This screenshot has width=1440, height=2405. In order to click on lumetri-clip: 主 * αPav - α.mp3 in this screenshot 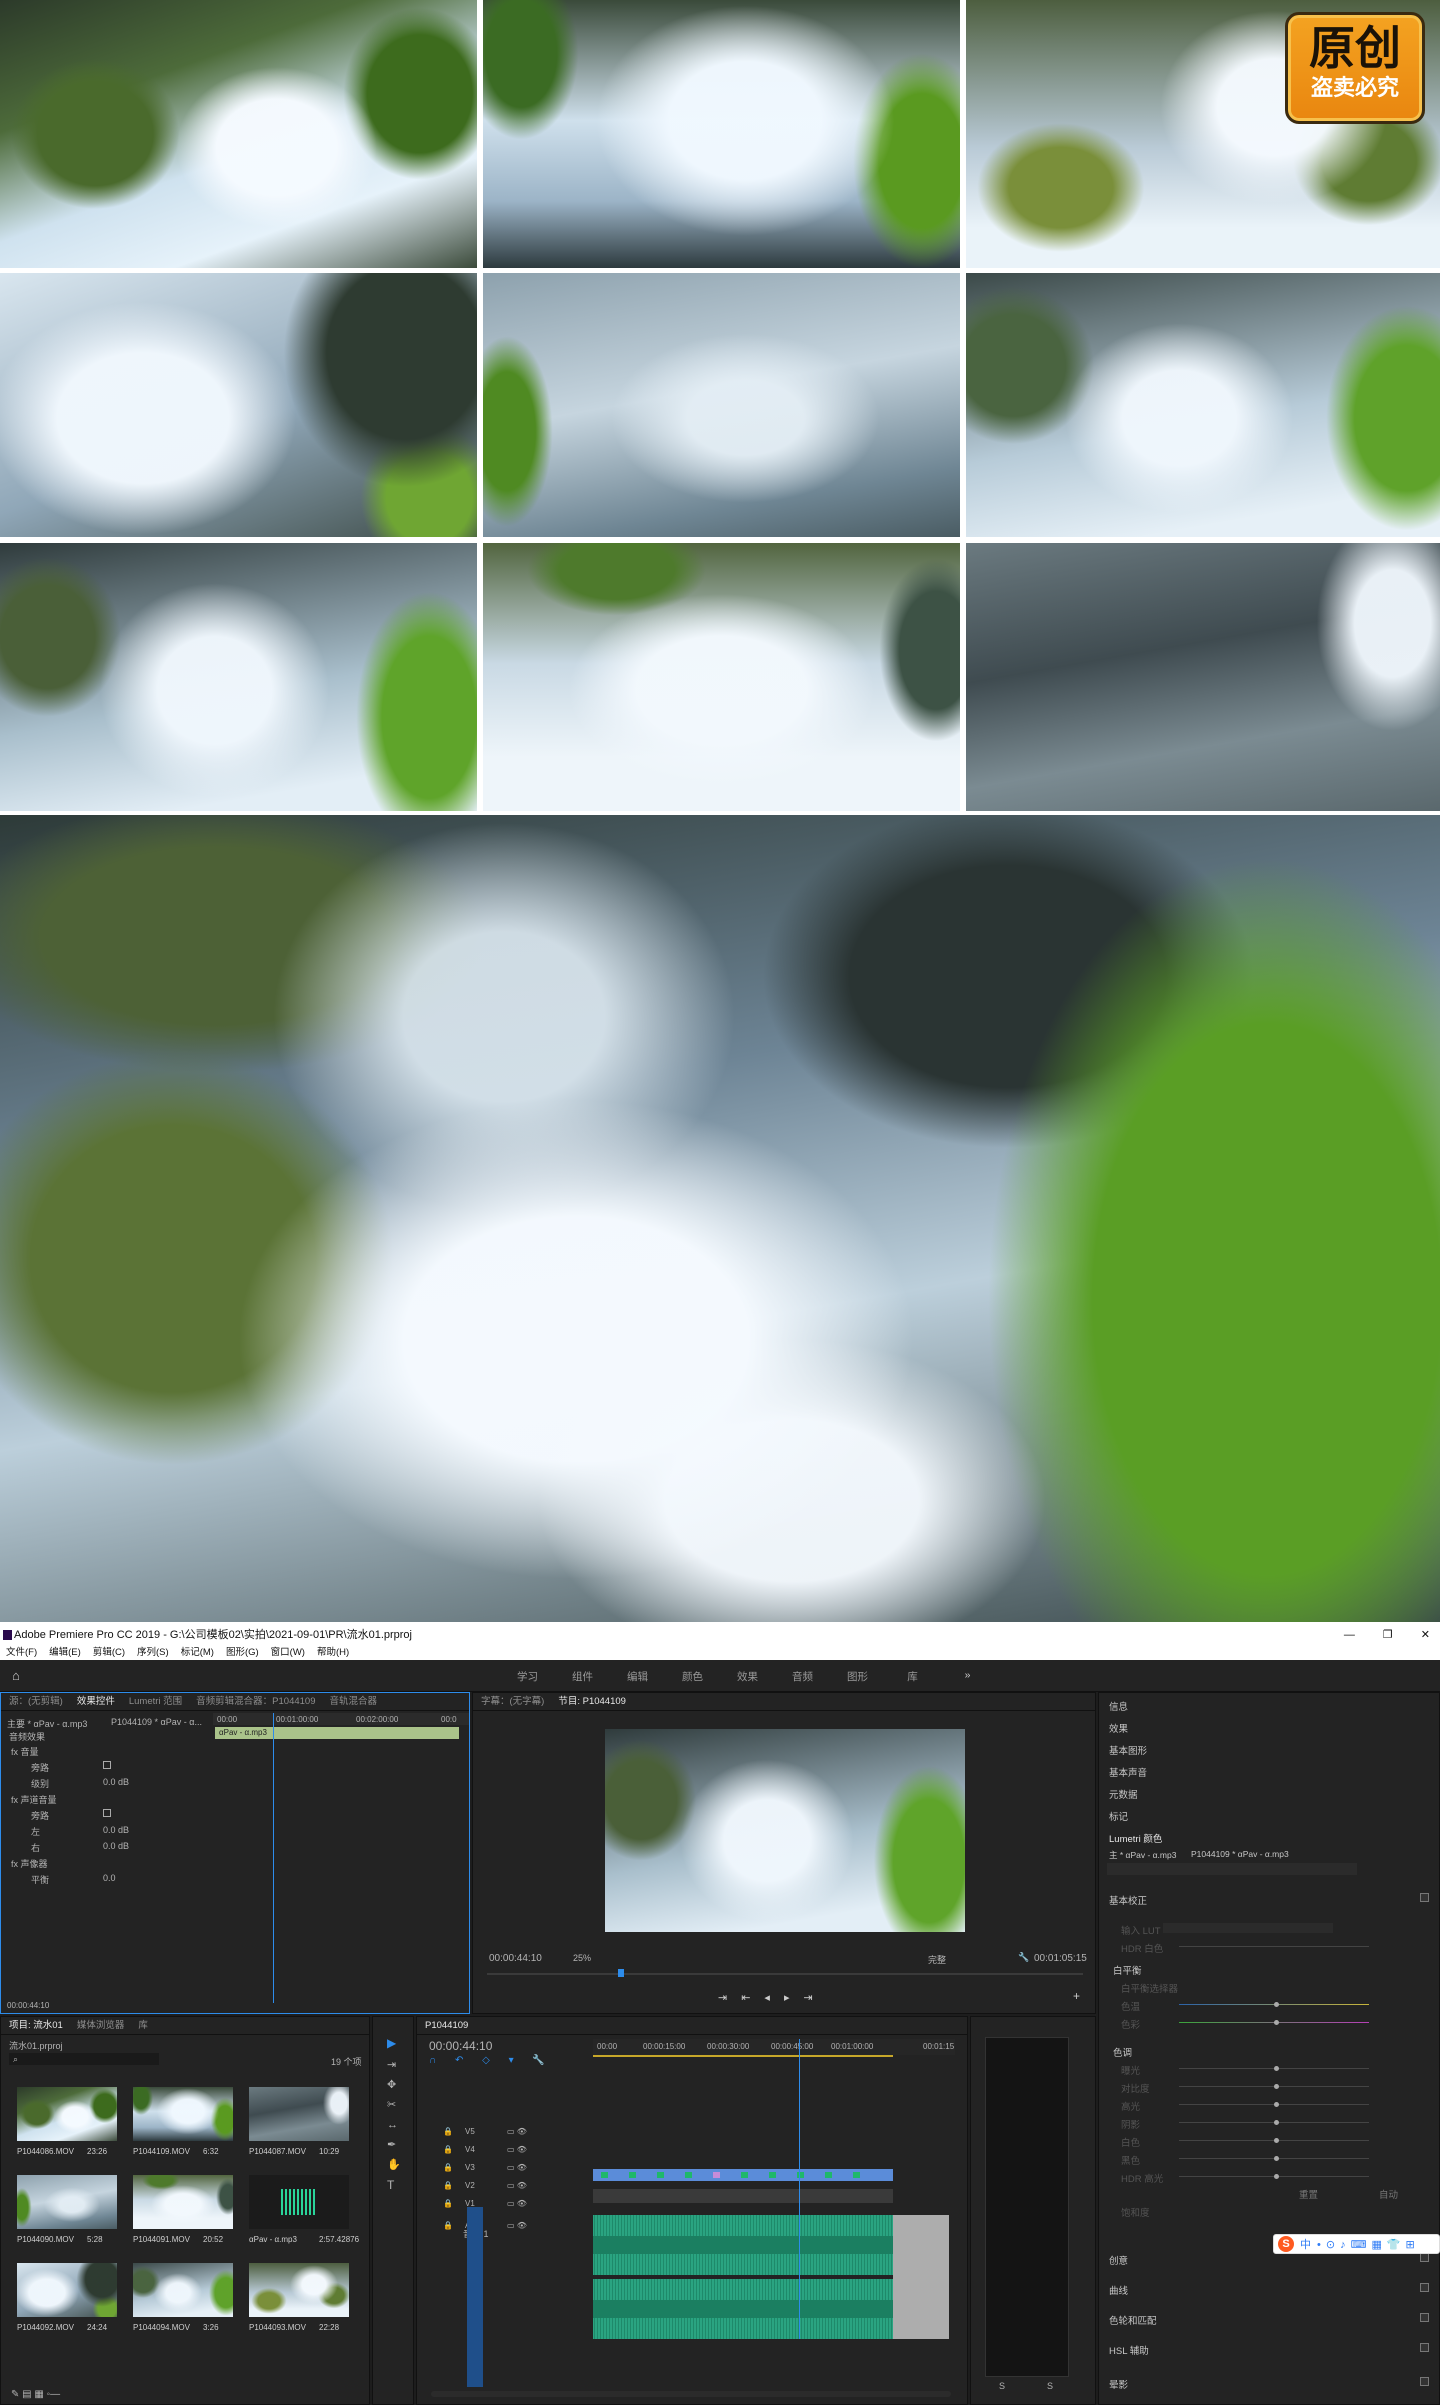, I will do `click(1142, 1855)`.